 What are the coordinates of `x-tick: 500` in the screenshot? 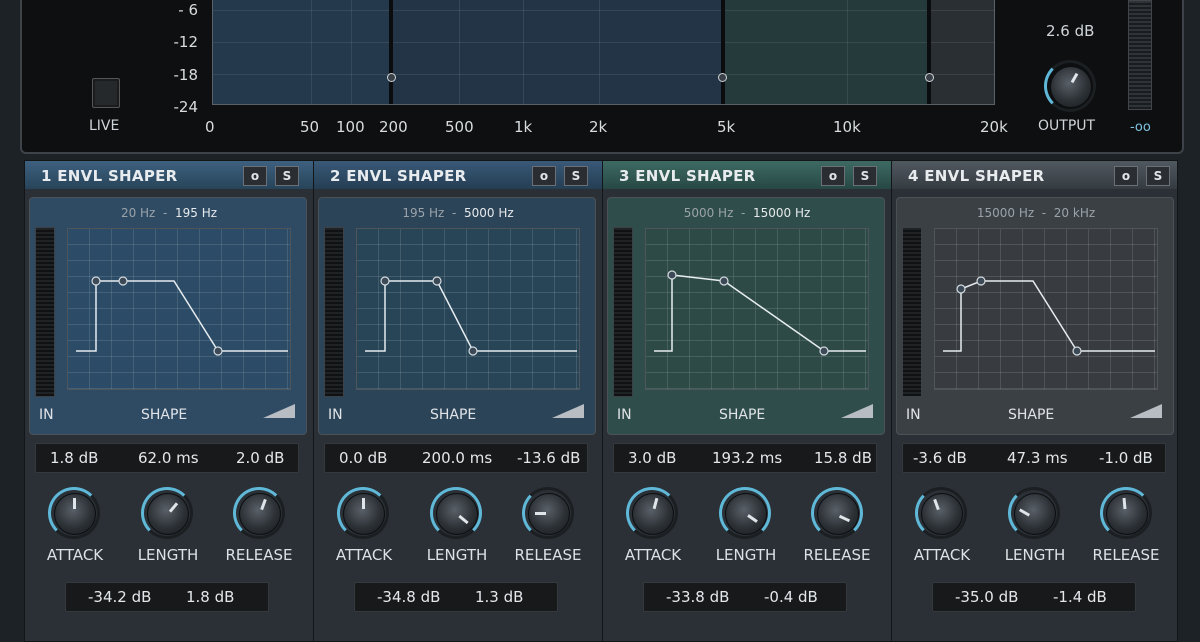 It's located at (459, 127).